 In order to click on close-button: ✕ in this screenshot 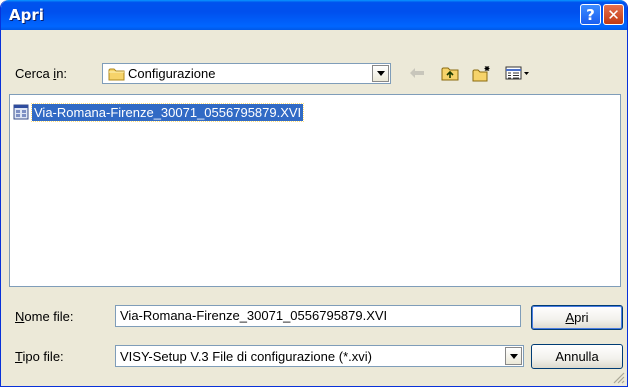, I will do `click(613, 14)`.